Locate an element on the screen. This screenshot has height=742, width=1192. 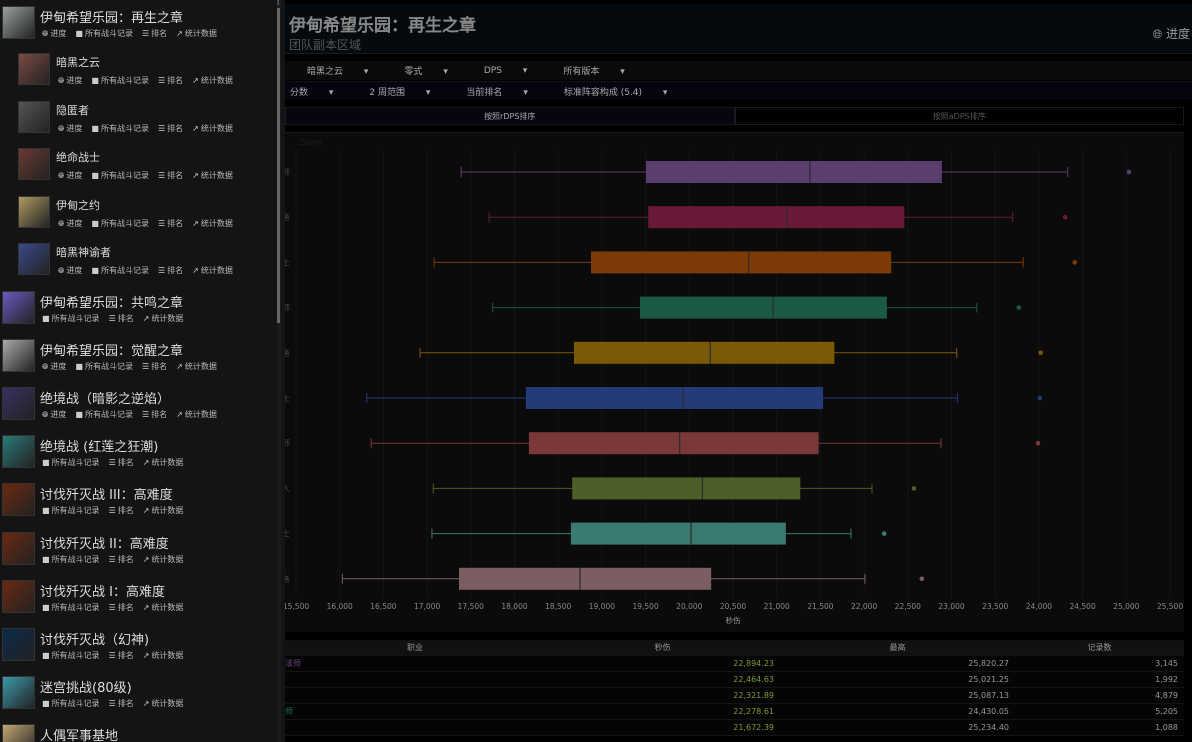
table-row: 法师 22,894.23 25,820.27 3,145 is located at coordinates (734, 664).